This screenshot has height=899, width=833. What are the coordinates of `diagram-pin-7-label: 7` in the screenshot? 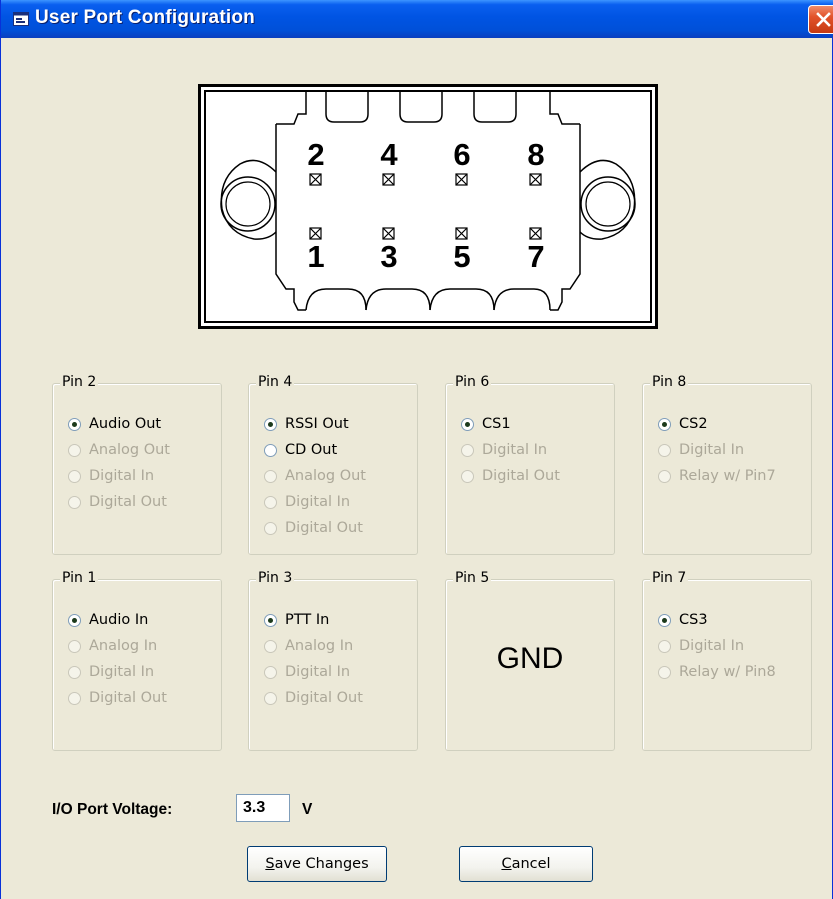 It's located at (536, 256).